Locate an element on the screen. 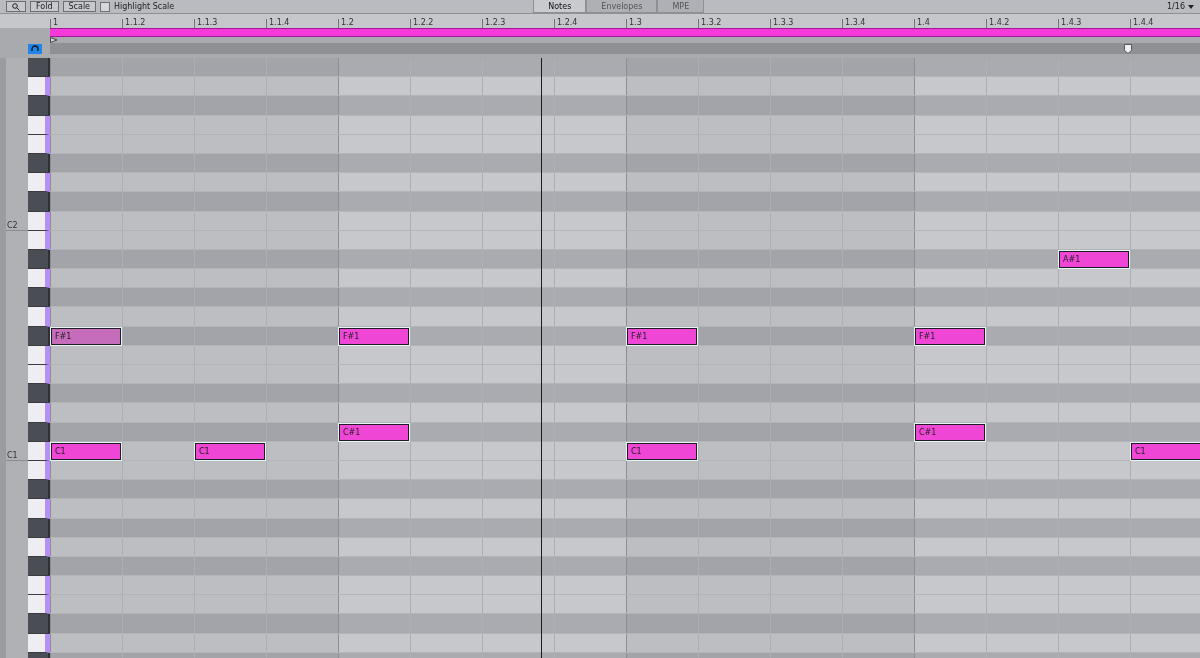 The height and width of the screenshot is (658, 1200). marker-icon is located at coordinates (1128, 49).